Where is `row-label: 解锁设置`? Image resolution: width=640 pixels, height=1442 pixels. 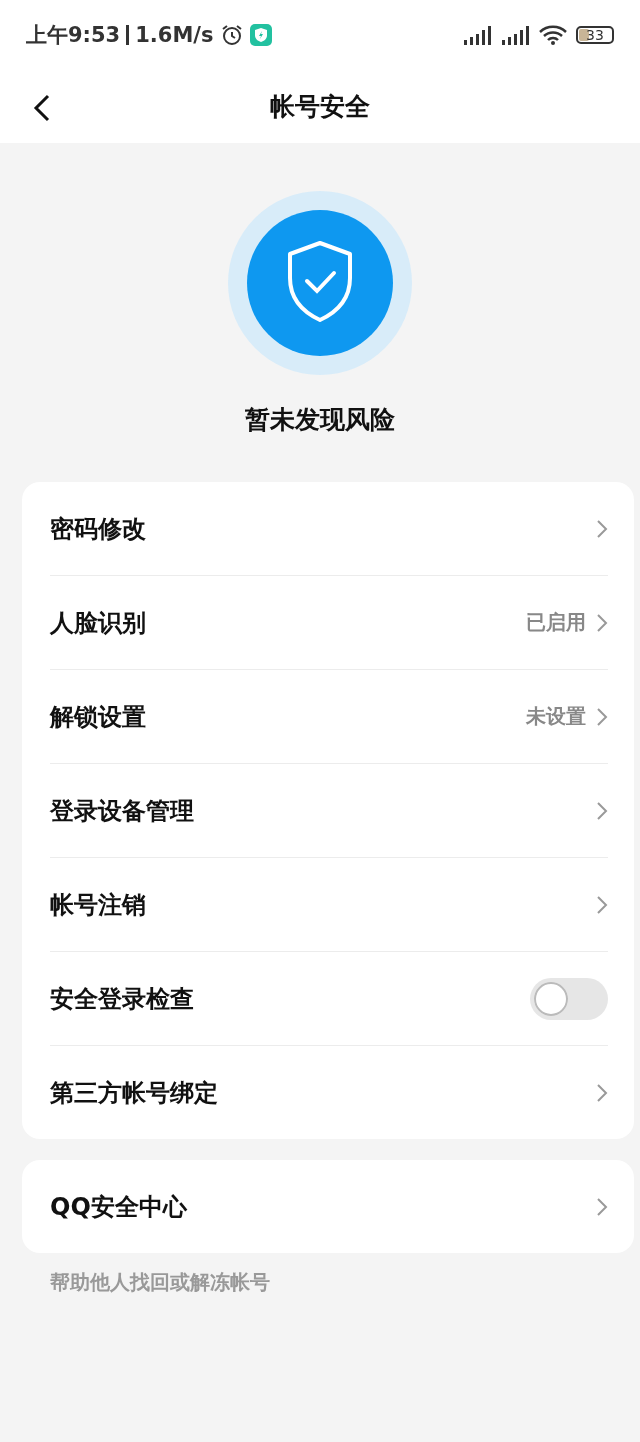
row-label: 解锁设置 is located at coordinates (98, 717).